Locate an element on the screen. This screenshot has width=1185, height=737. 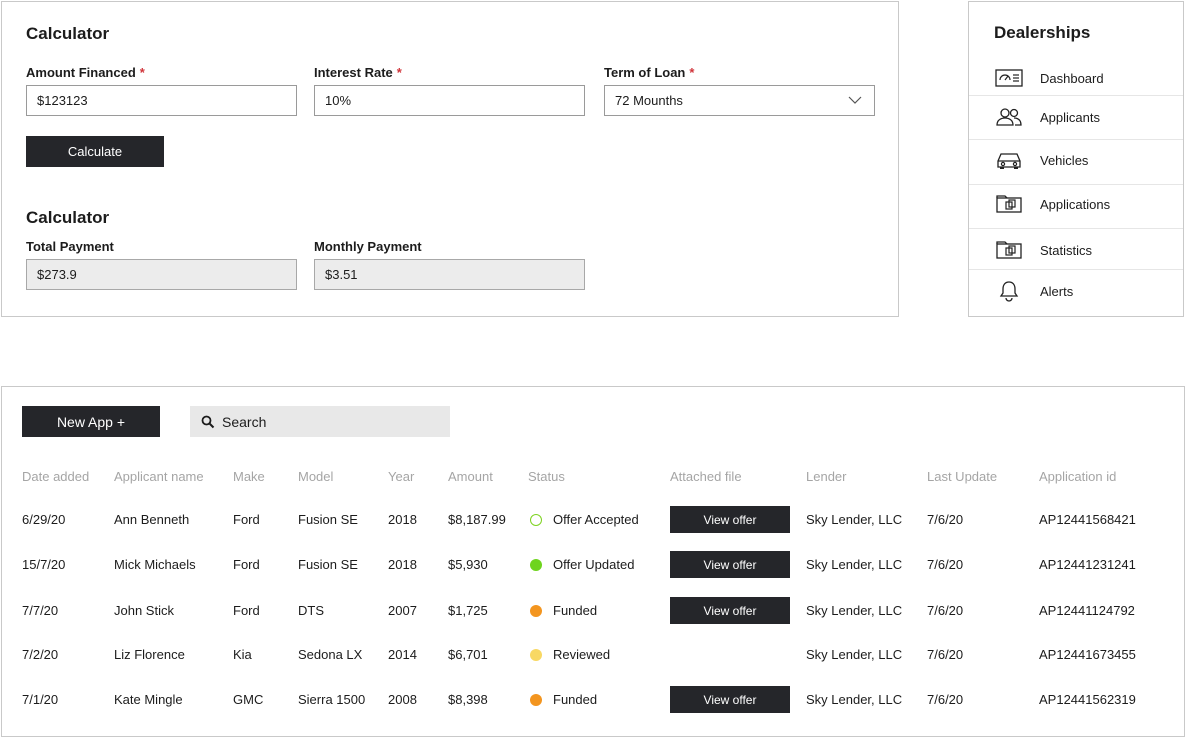
model-cell: Sierra 1500 is located at coordinates (332, 699).